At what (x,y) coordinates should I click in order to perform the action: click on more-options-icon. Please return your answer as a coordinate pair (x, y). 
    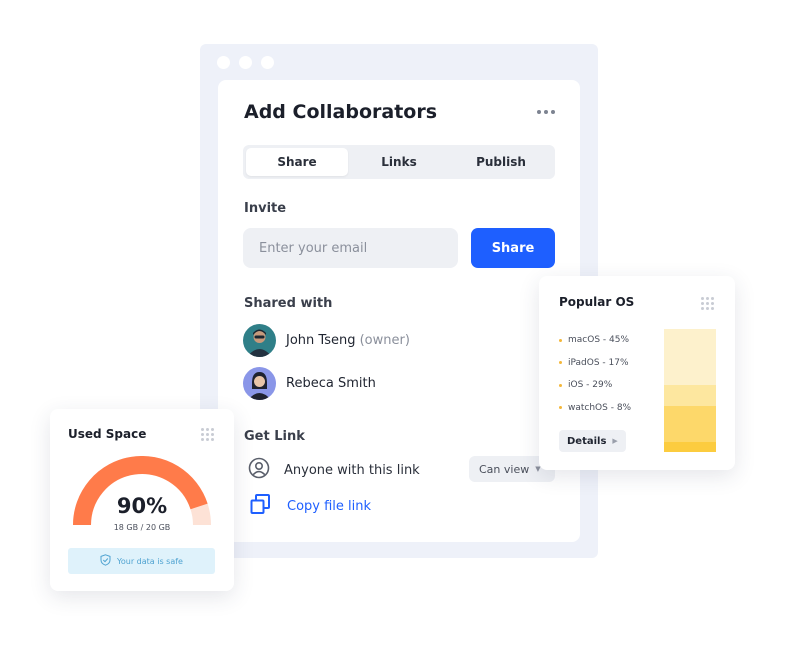
    Looking at the image, I should click on (546, 112).